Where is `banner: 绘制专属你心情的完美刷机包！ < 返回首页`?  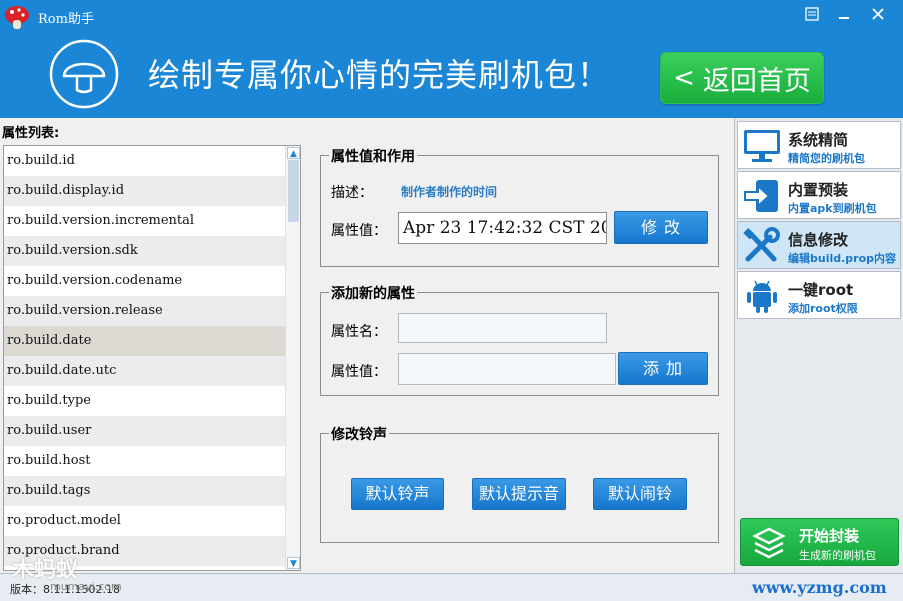 banner: 绘制专属你心情的完美刷机包！ < 返回首页 is located at coordinates (451, 75).